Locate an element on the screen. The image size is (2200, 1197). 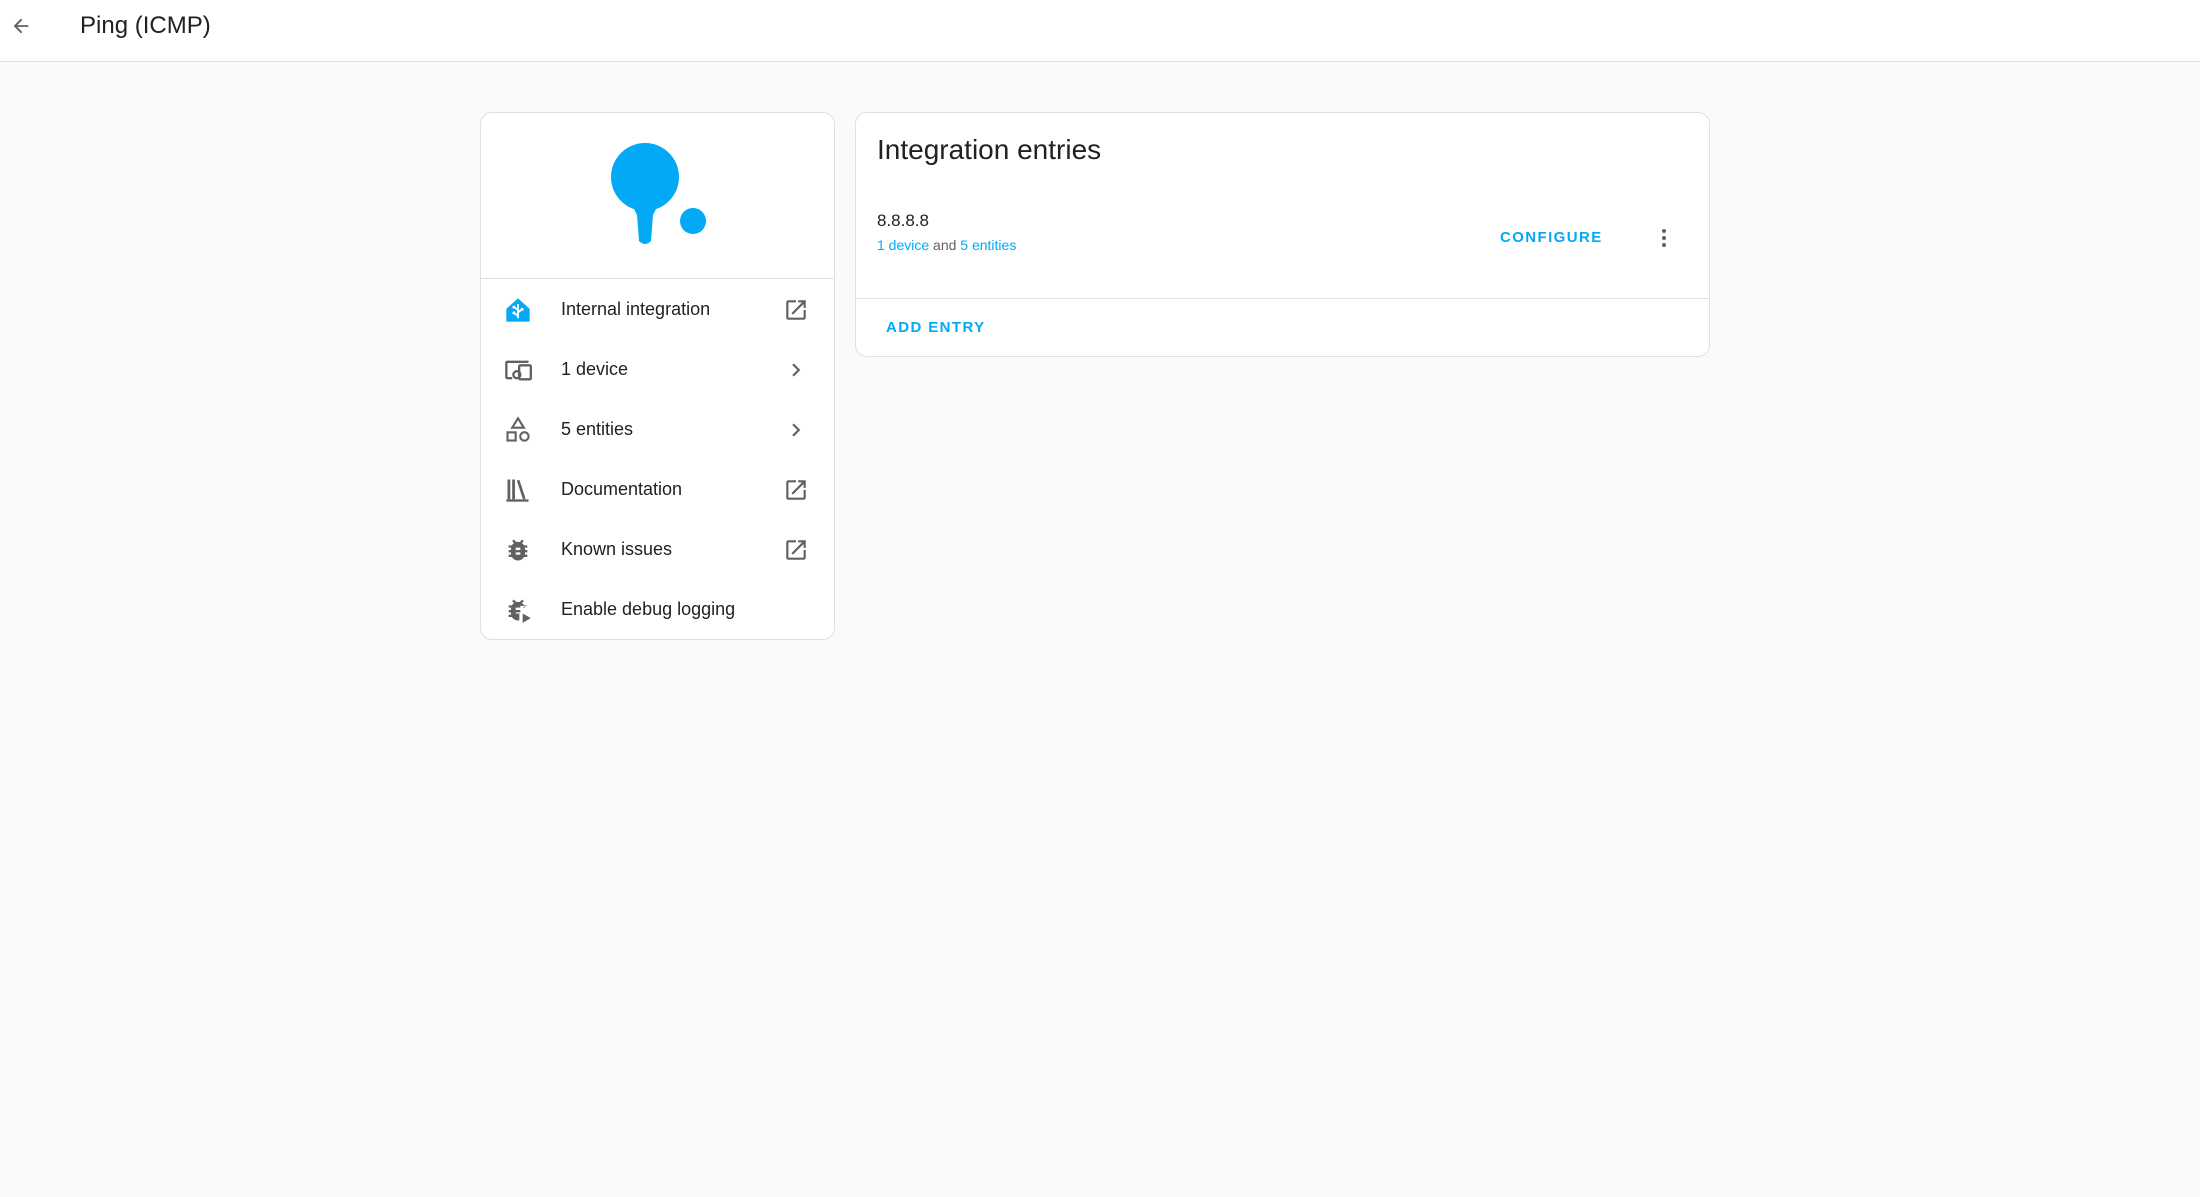
menu-item-enable-debug-logging: Enable debug logging is located at coordinates (657, 609).